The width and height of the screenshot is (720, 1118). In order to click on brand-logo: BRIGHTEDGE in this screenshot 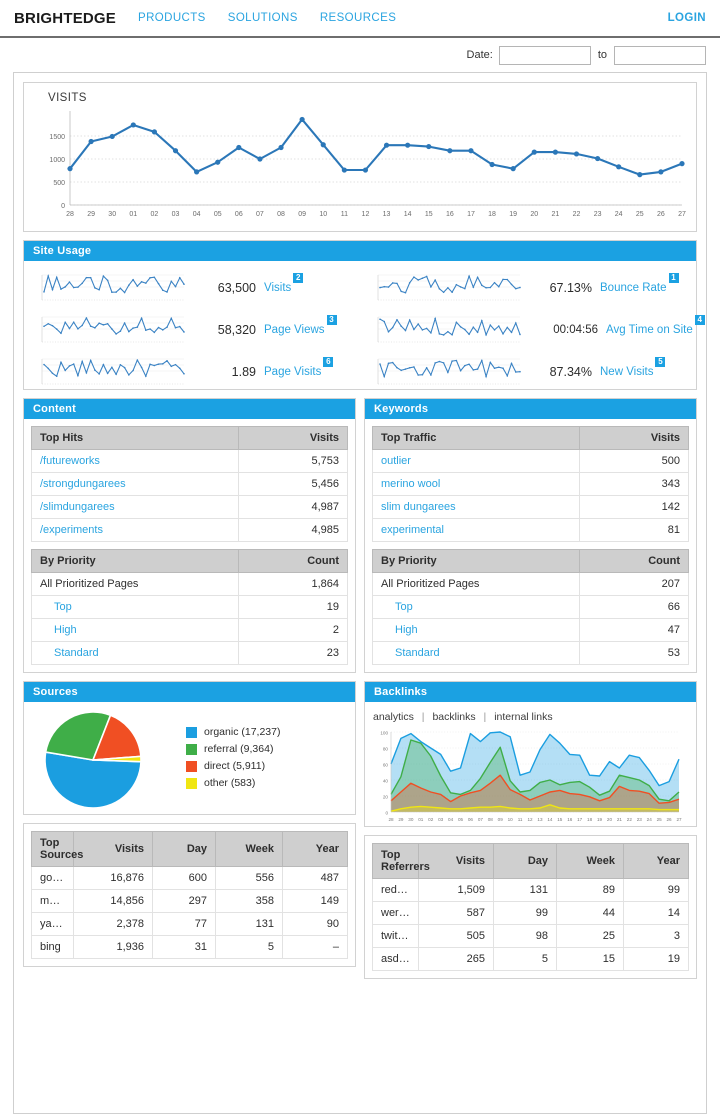, I will do `click(65, 18)`.